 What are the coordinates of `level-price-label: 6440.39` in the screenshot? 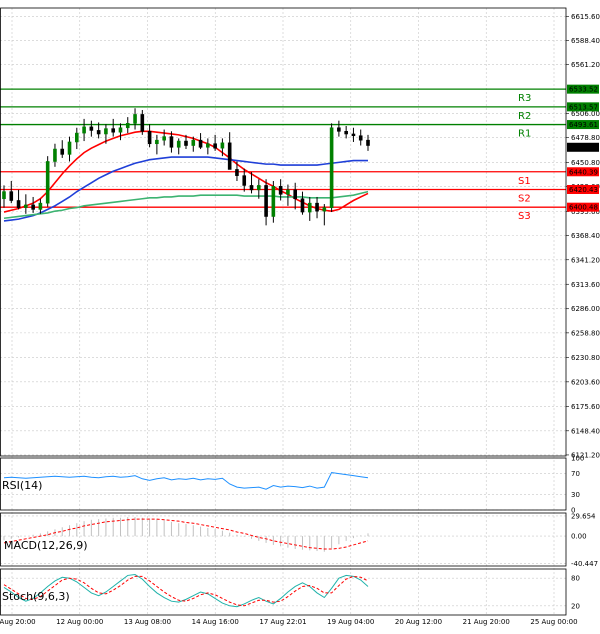 It's located at (583, 172).